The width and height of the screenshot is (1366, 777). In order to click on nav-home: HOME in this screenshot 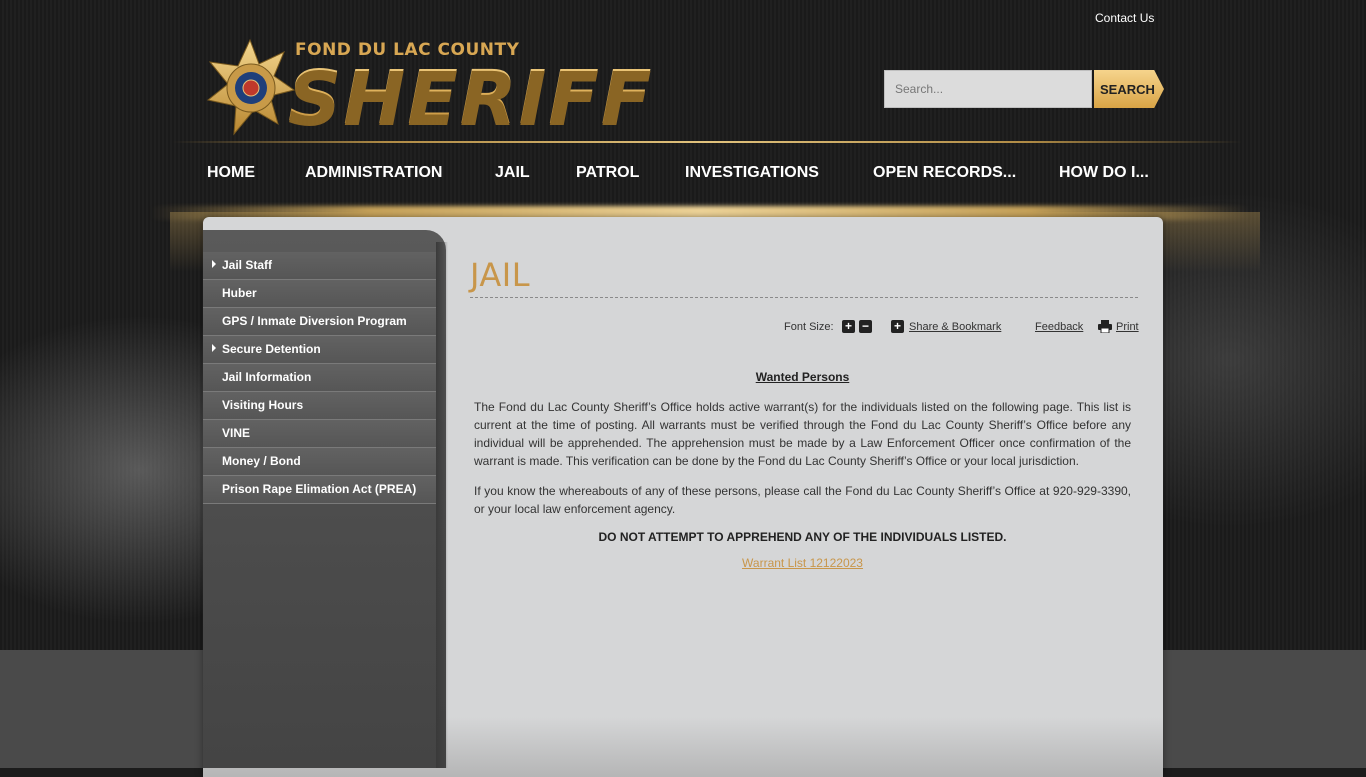, I will do `click(231, 173)`.